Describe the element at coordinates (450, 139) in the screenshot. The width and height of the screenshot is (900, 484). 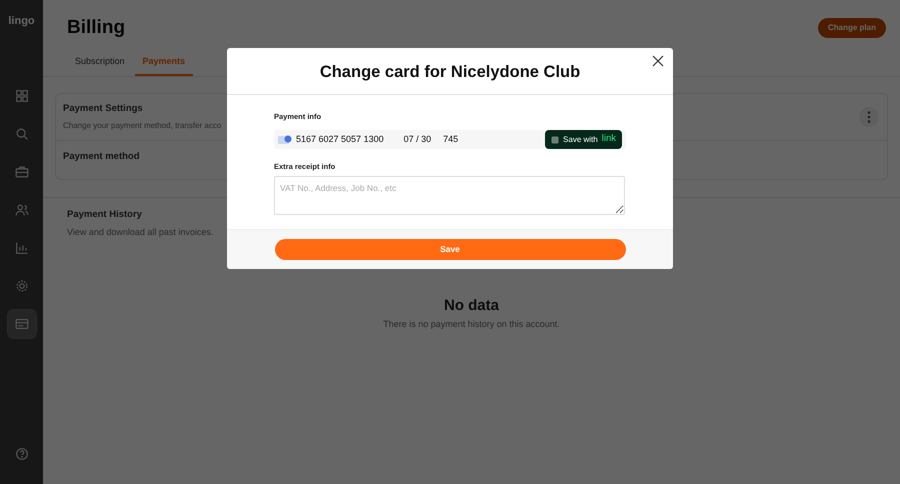
I see `card-input-field: 5167 6027 5057 1300 07 / 30 745 Save with link` at that location.